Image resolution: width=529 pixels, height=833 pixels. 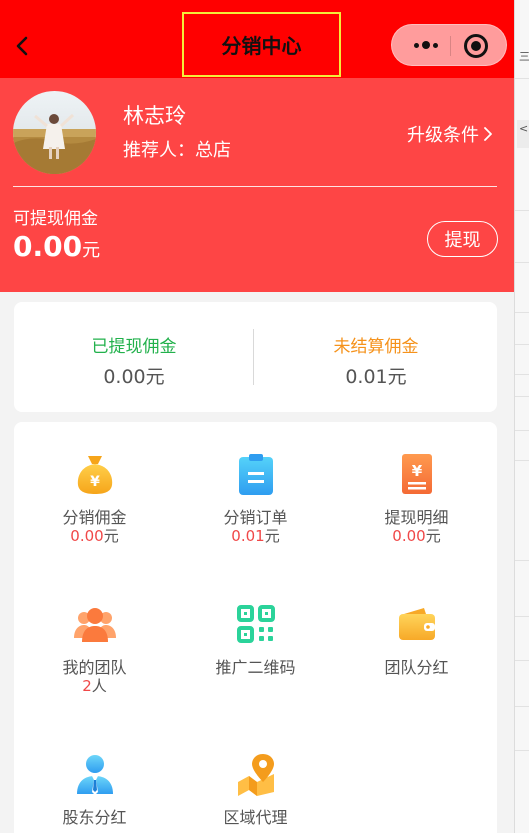 What do you see at coordinates (55, 219) in the screenshot?
I see `withdrawable-label: 可提现佣金` at bounding box center [55, 219].